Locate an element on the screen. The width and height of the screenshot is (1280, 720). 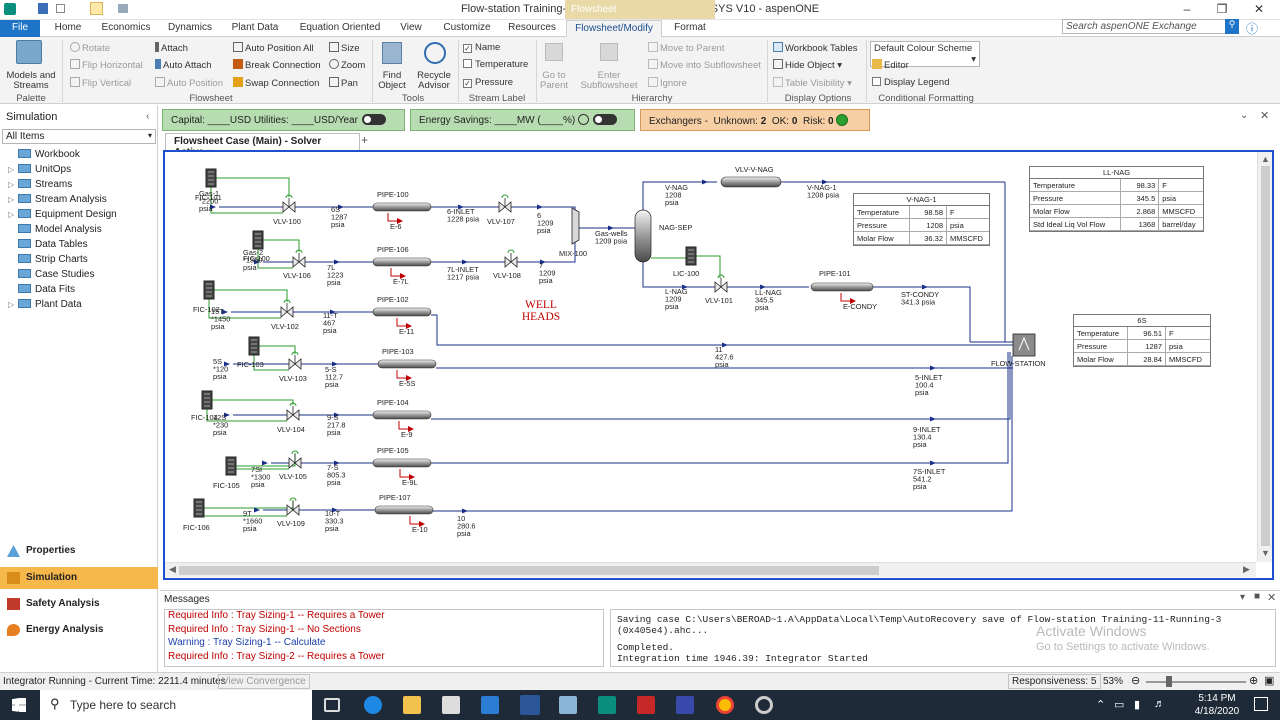
stream-label: 1228 psia is located at coordinates (463, 219).